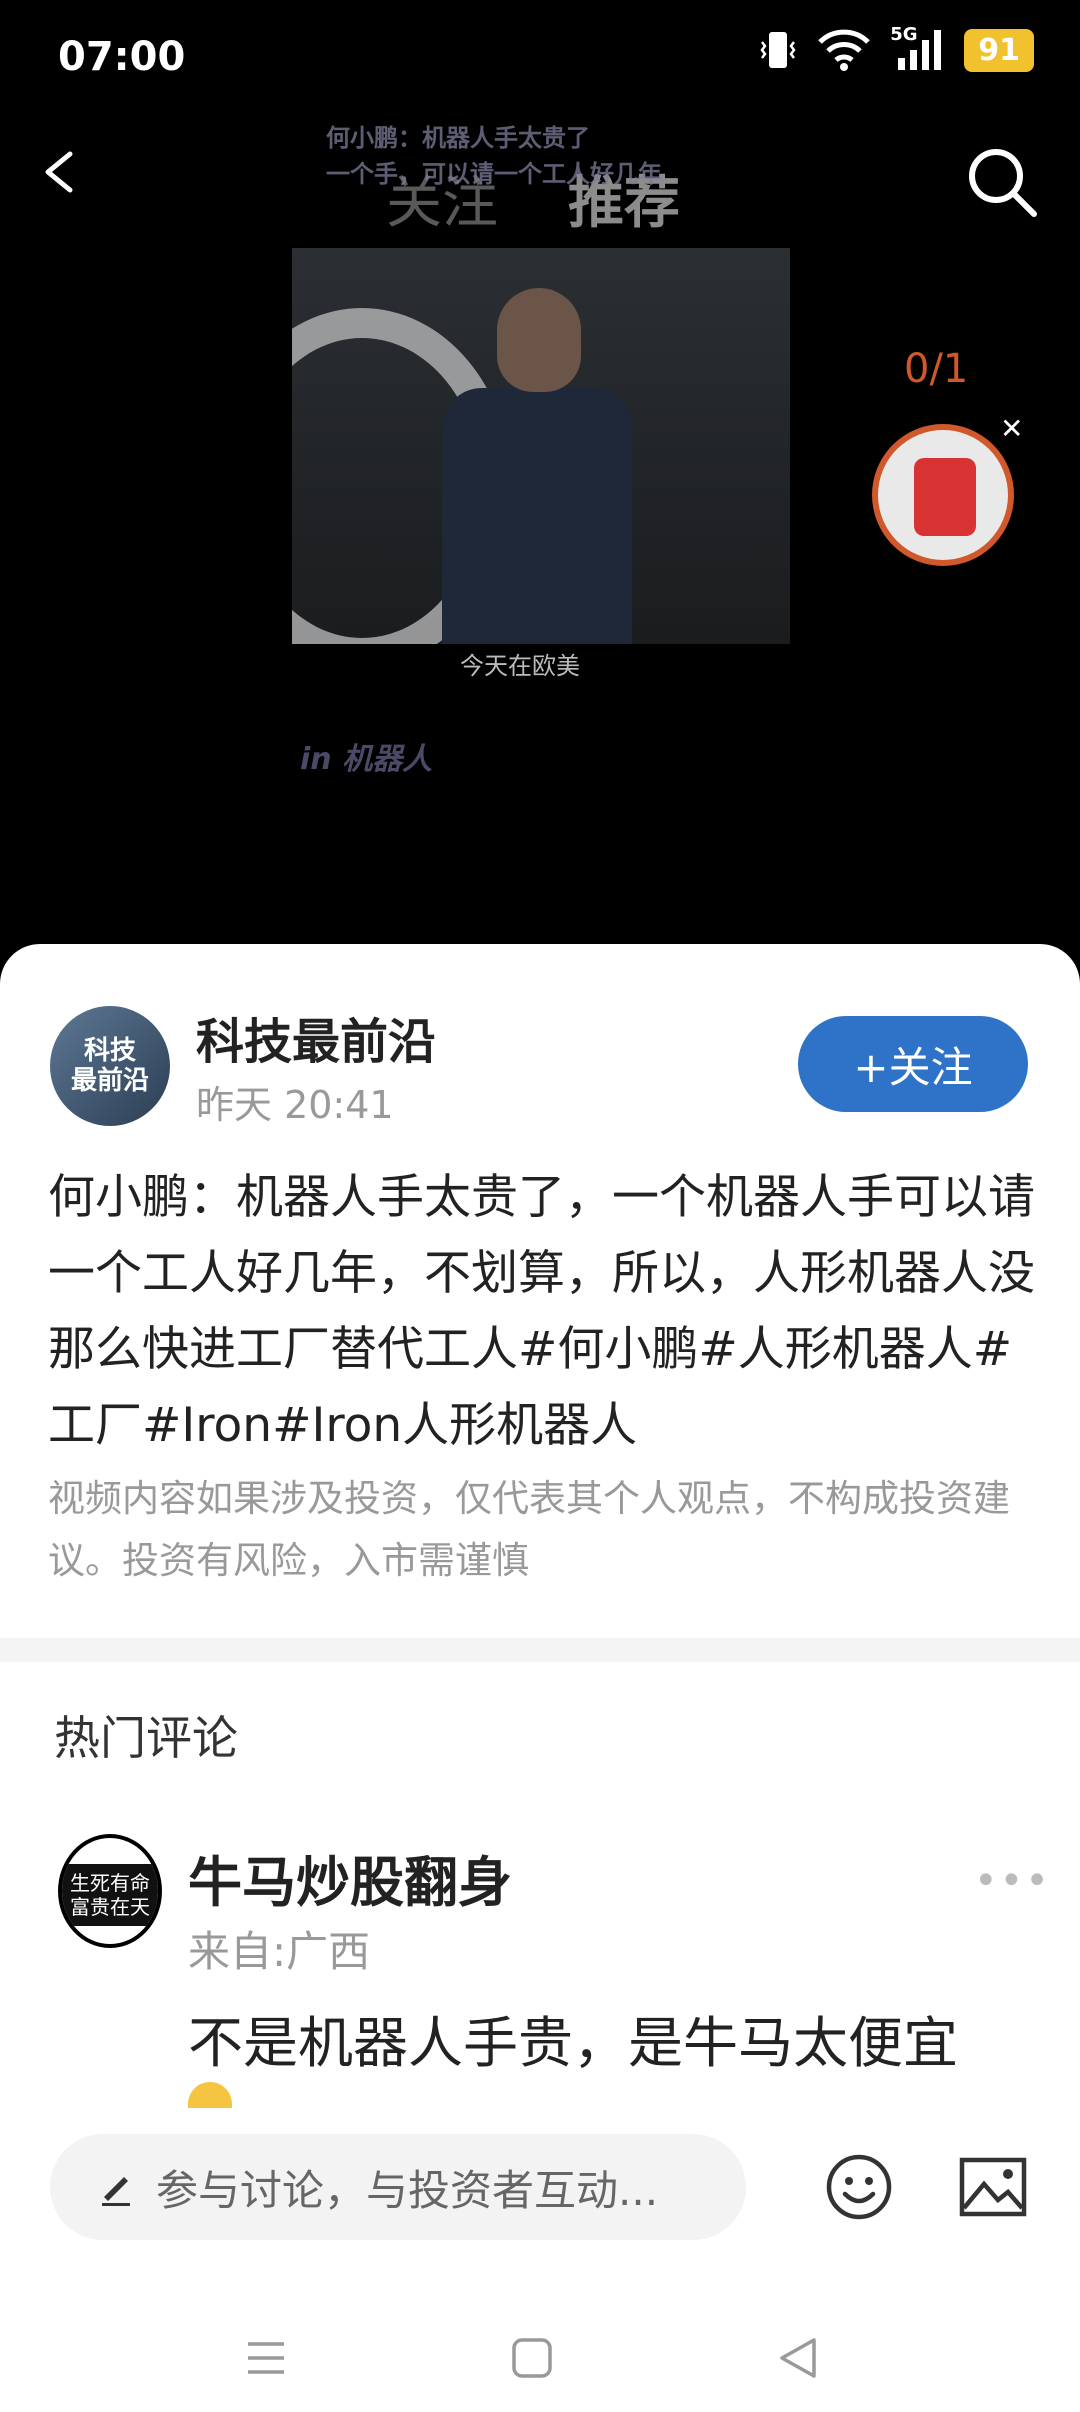 This screenshot has height=2412, width=1080. Describe the element at coordinates (350, 1877) in the screenshot. I see `commenter-name: 牛马炒股翻身` at that location.